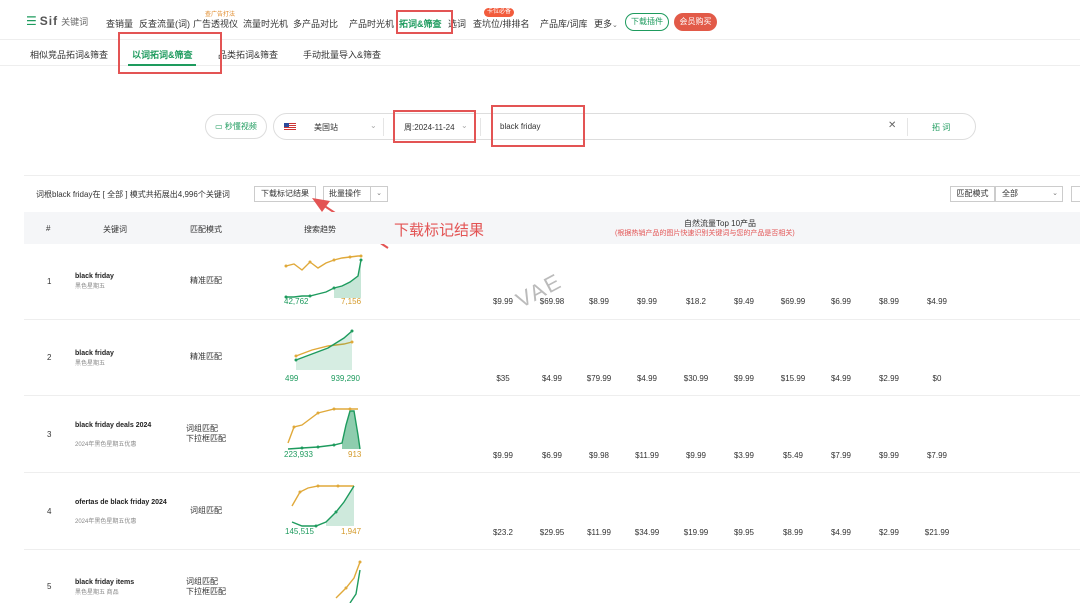 The width and height of the screenshot is (1080, 603). Describe the element at coordinates (49, 511) in the screenshot. I see `row-index: 4` at that location.